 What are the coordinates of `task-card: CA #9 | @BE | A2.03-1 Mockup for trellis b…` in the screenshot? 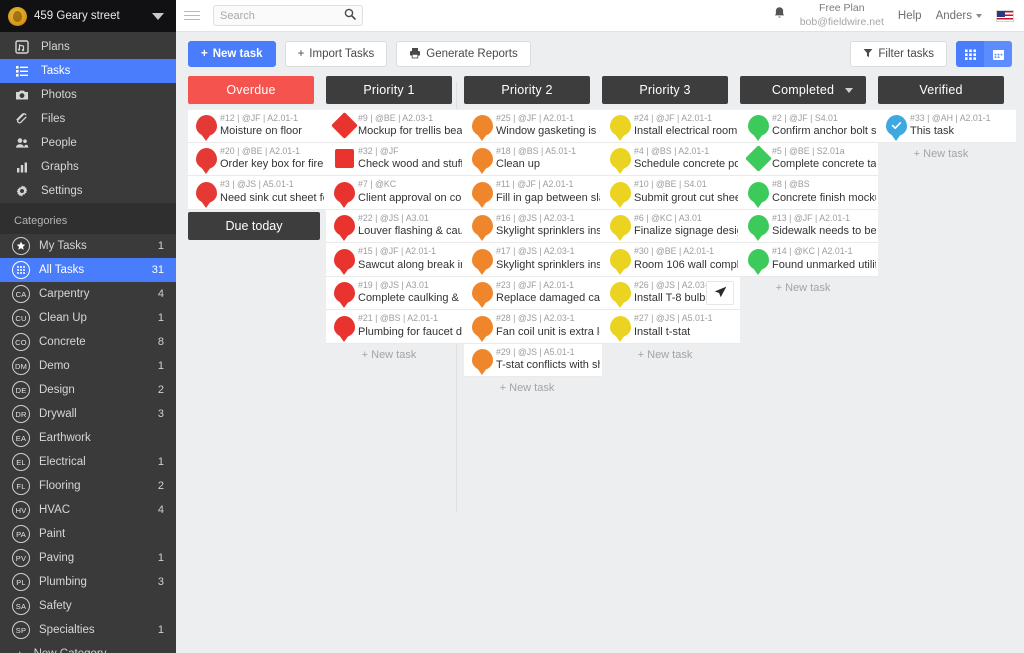 It's located at (395, 126).